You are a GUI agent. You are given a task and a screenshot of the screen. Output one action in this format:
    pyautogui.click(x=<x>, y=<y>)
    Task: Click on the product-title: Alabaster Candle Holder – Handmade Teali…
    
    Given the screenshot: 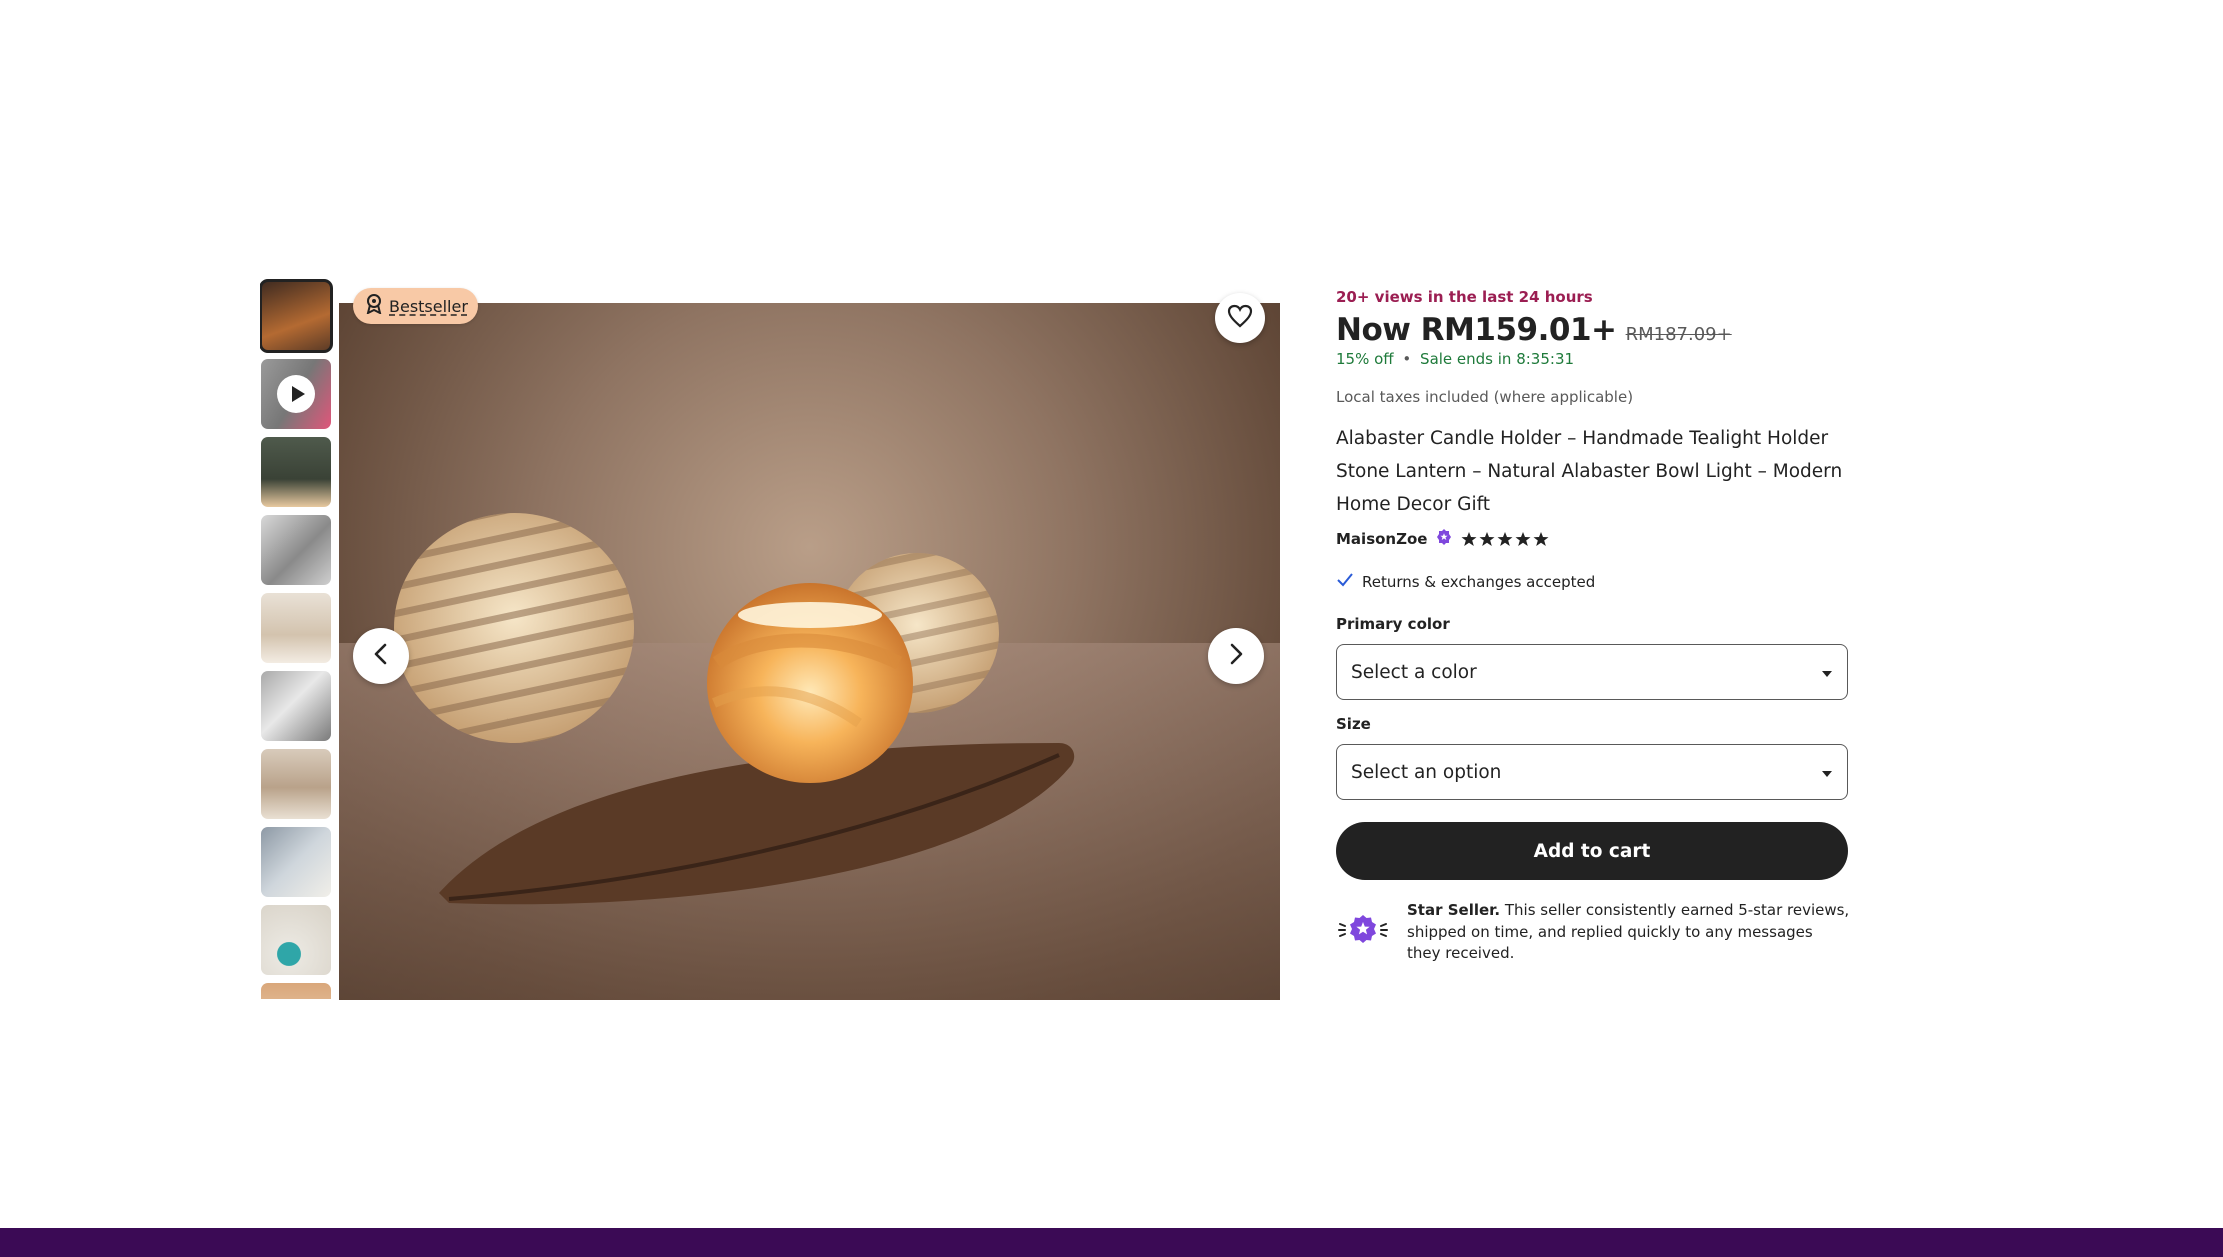 What is the action you would take?
    pyautogui.click(x=1589, y=471)
    